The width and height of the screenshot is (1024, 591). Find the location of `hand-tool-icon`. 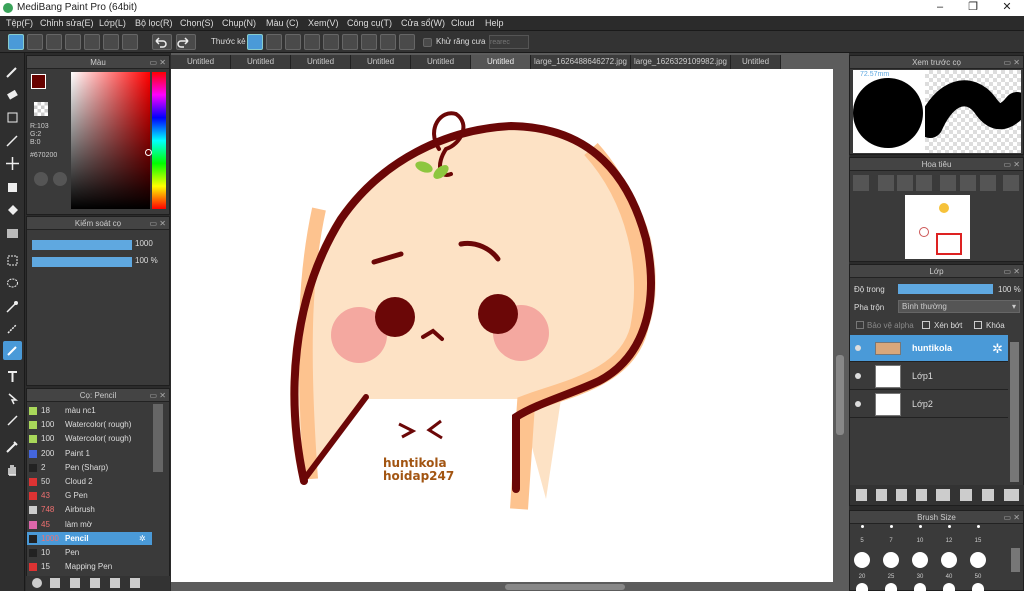

hand-tool-icon is located at coordinates (12, 469).